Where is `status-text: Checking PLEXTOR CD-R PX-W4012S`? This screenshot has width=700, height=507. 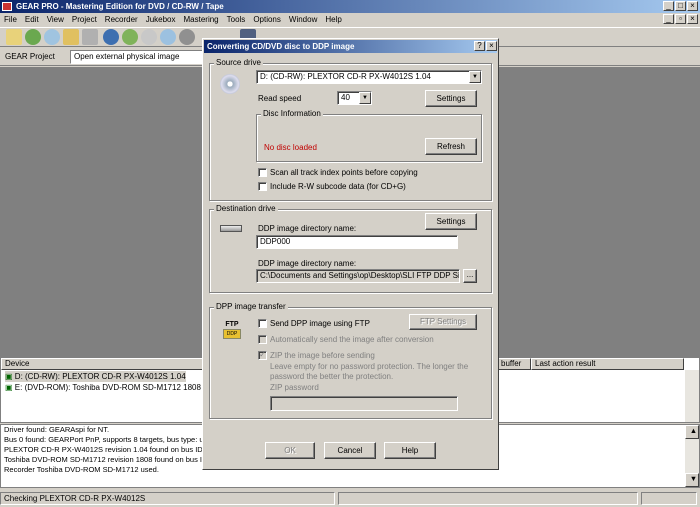
status-text: Checking PLEXTOR CD-R PX-W4012S is located at coordinates (167, 498).